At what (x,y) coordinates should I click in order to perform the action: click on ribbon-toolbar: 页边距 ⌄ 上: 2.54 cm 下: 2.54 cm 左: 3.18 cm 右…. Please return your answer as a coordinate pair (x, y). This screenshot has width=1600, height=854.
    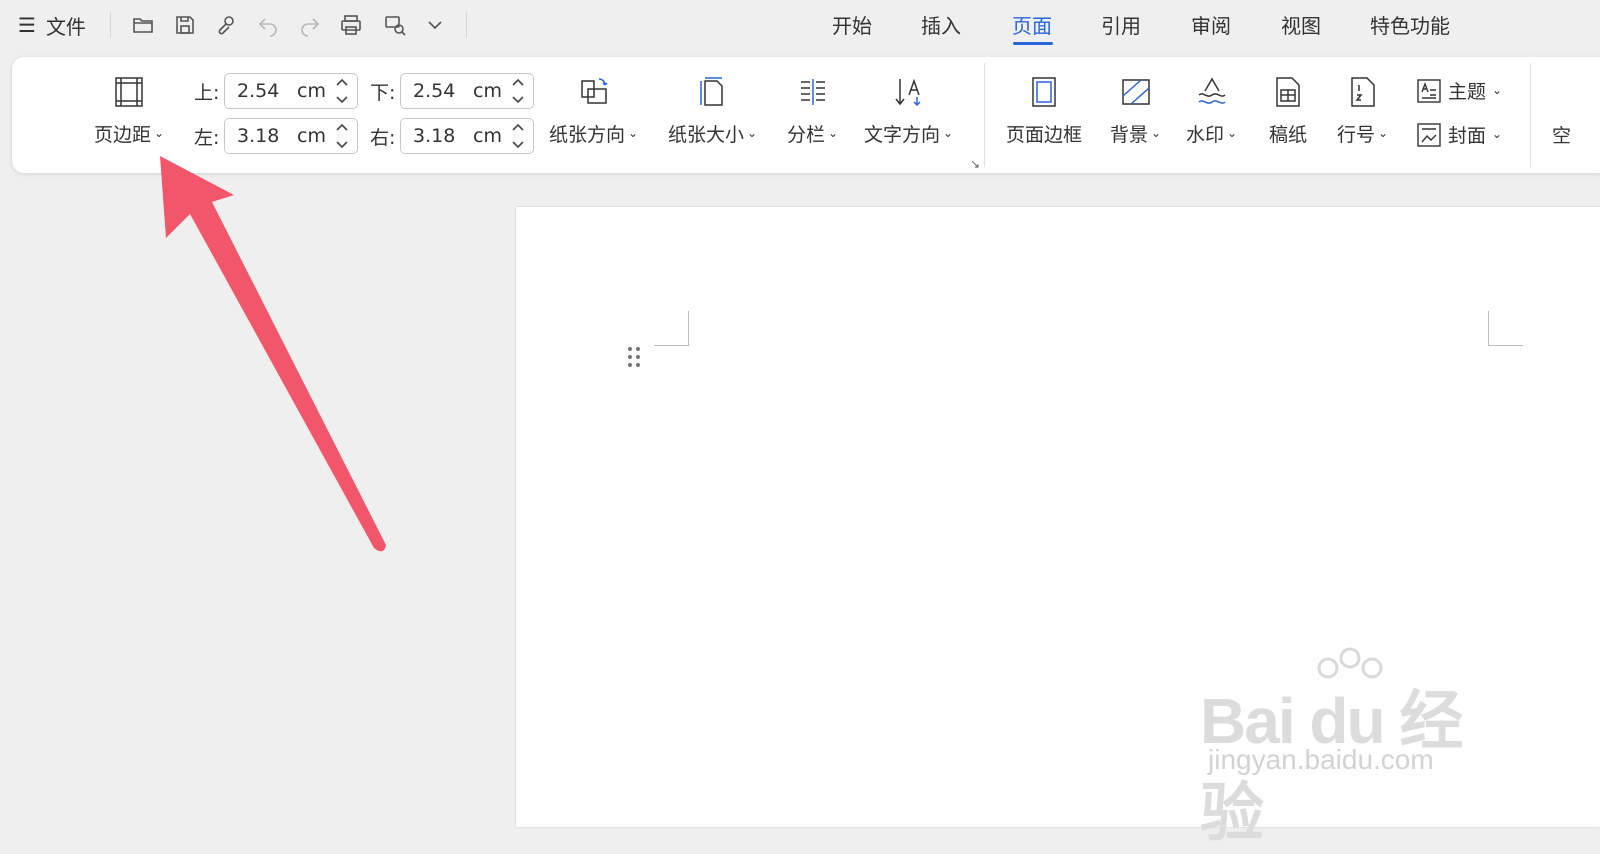
    Looking at the image, I should click on (806, 115).